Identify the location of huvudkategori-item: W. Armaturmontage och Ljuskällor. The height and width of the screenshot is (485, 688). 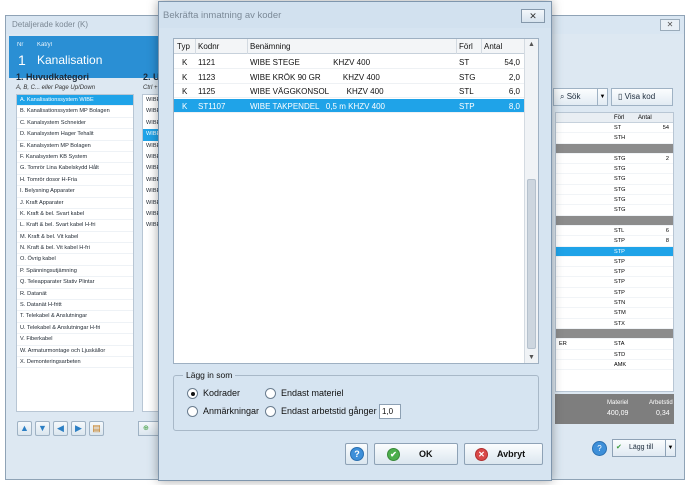
(75, 351).